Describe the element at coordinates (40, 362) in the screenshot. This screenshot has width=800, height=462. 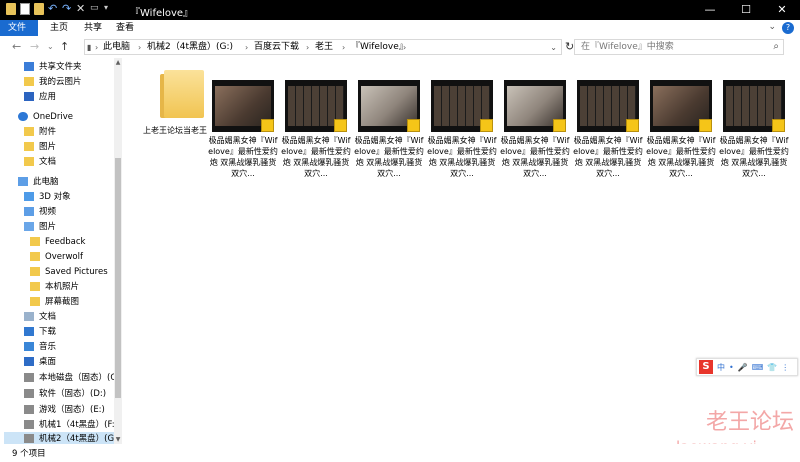
I see `sidebar-item-desktop: 桌面` at that location.